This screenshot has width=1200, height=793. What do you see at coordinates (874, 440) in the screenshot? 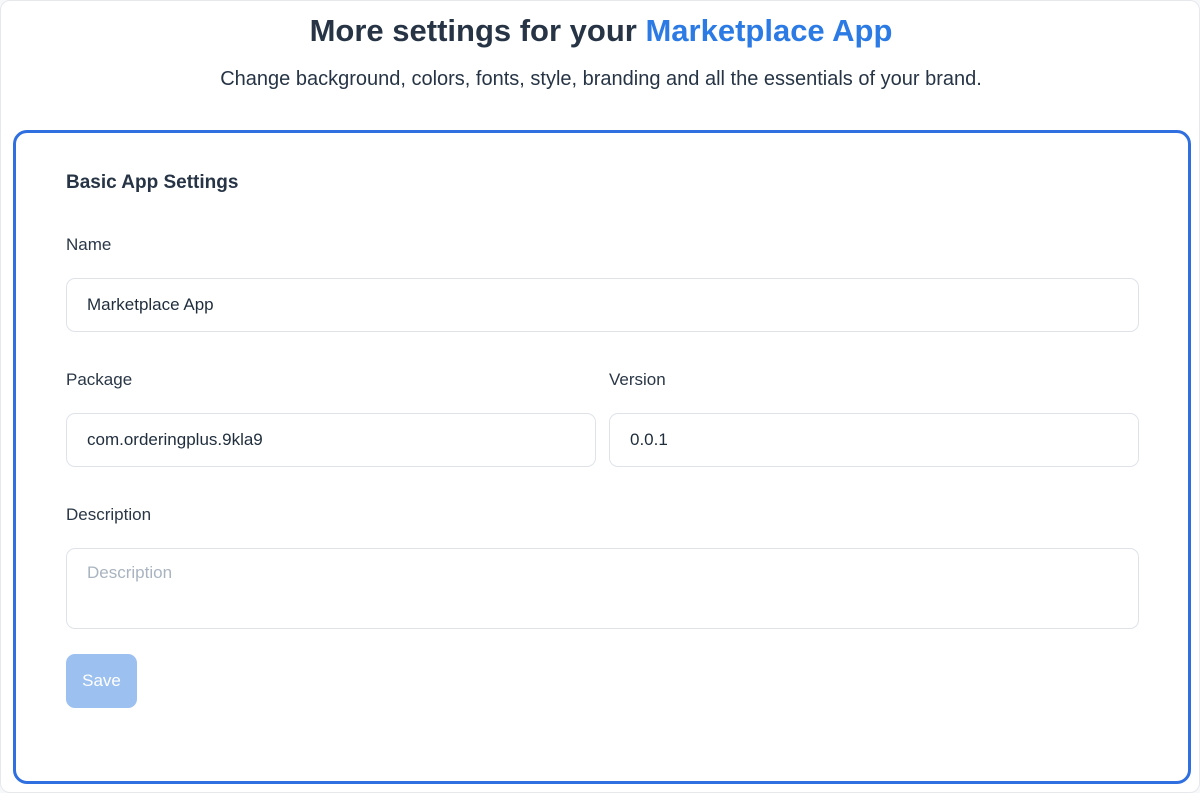
I see `version-input` at bounding box center [874, 440].